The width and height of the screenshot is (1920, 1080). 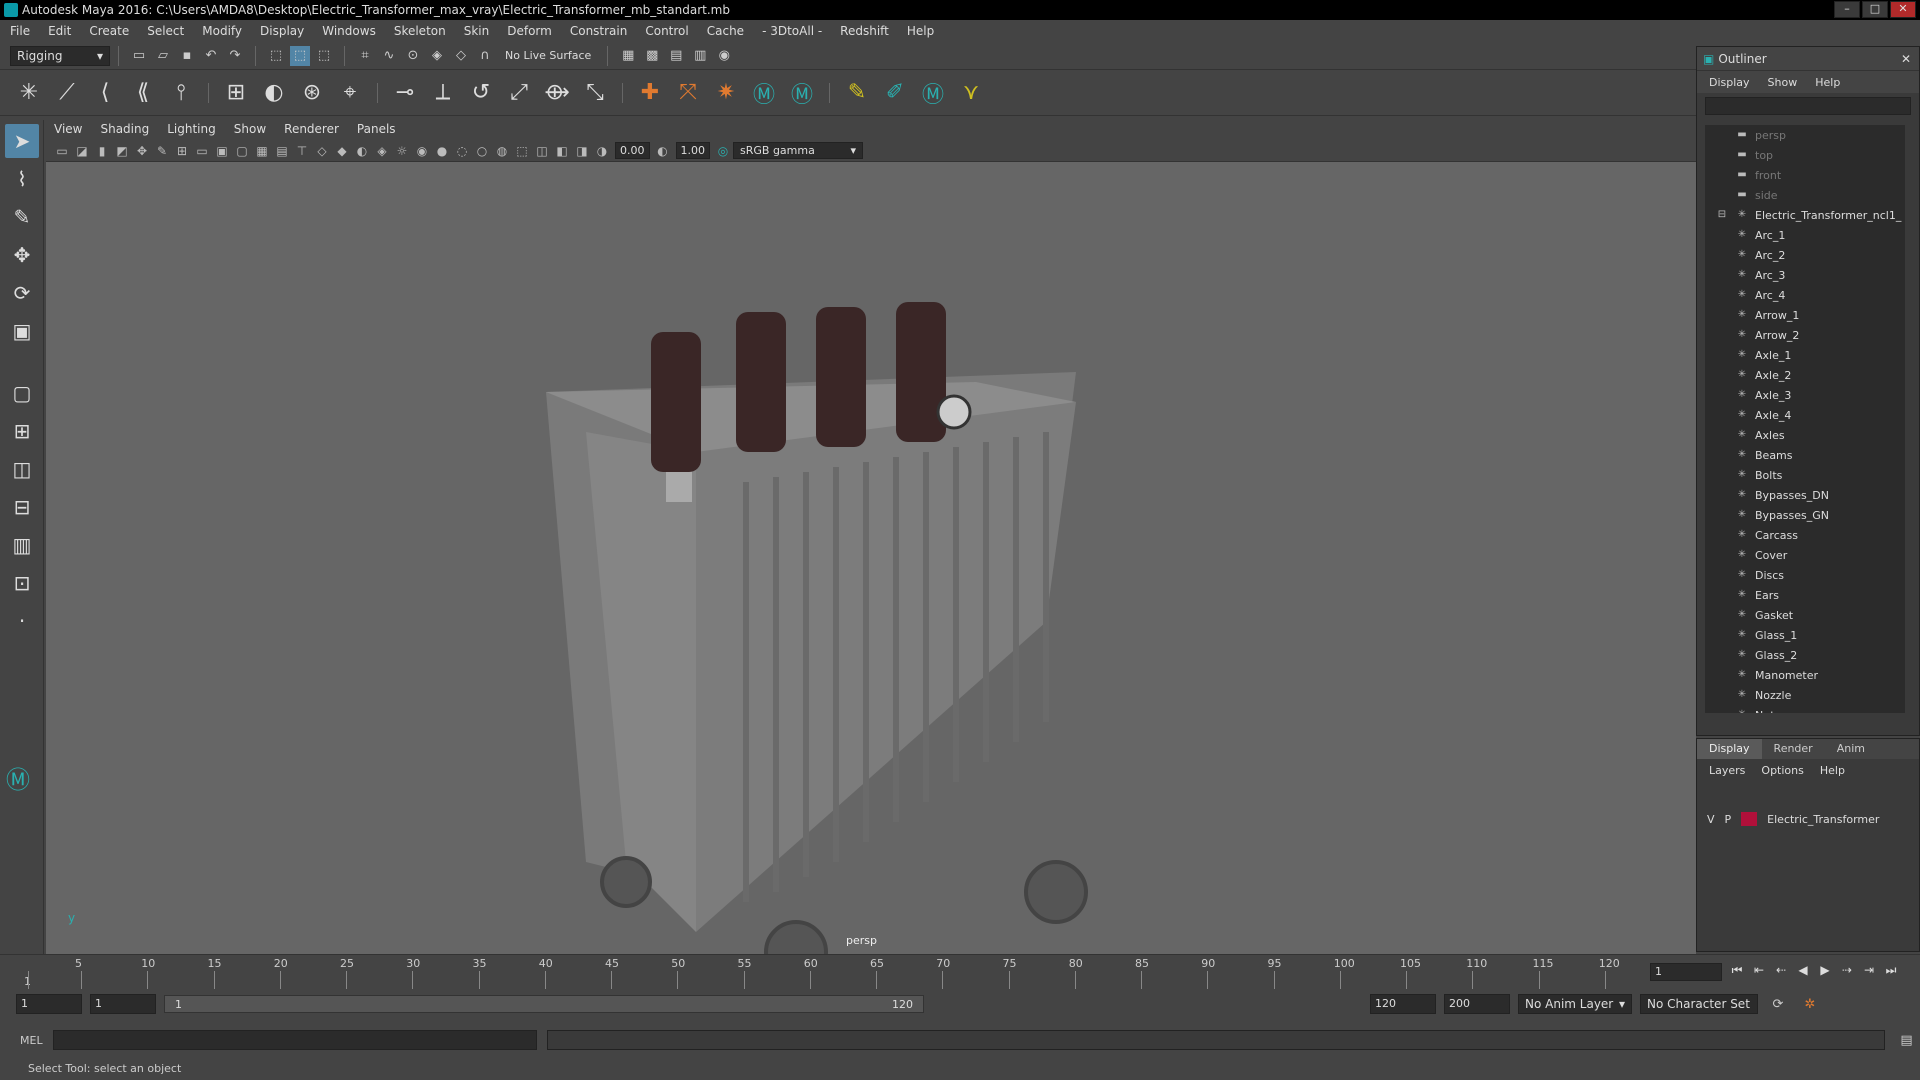 What do you see at coordinates (362, 151) in the screenshot?
I see `wireframe-on-shaded-icon: ◐` at bounding box center [362, 151].